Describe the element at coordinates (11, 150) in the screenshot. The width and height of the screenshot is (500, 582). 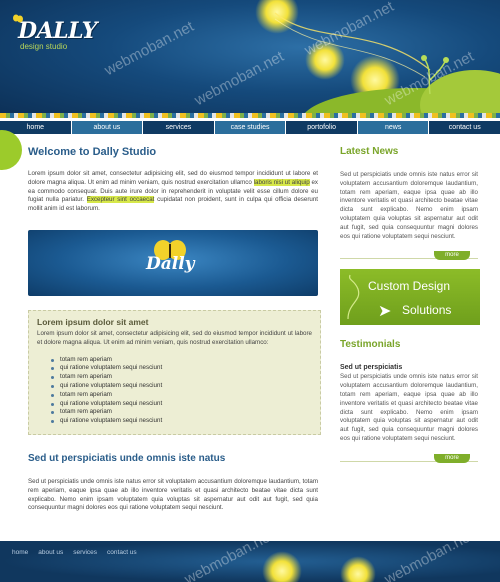
I see `leaf-decoration` at that location.